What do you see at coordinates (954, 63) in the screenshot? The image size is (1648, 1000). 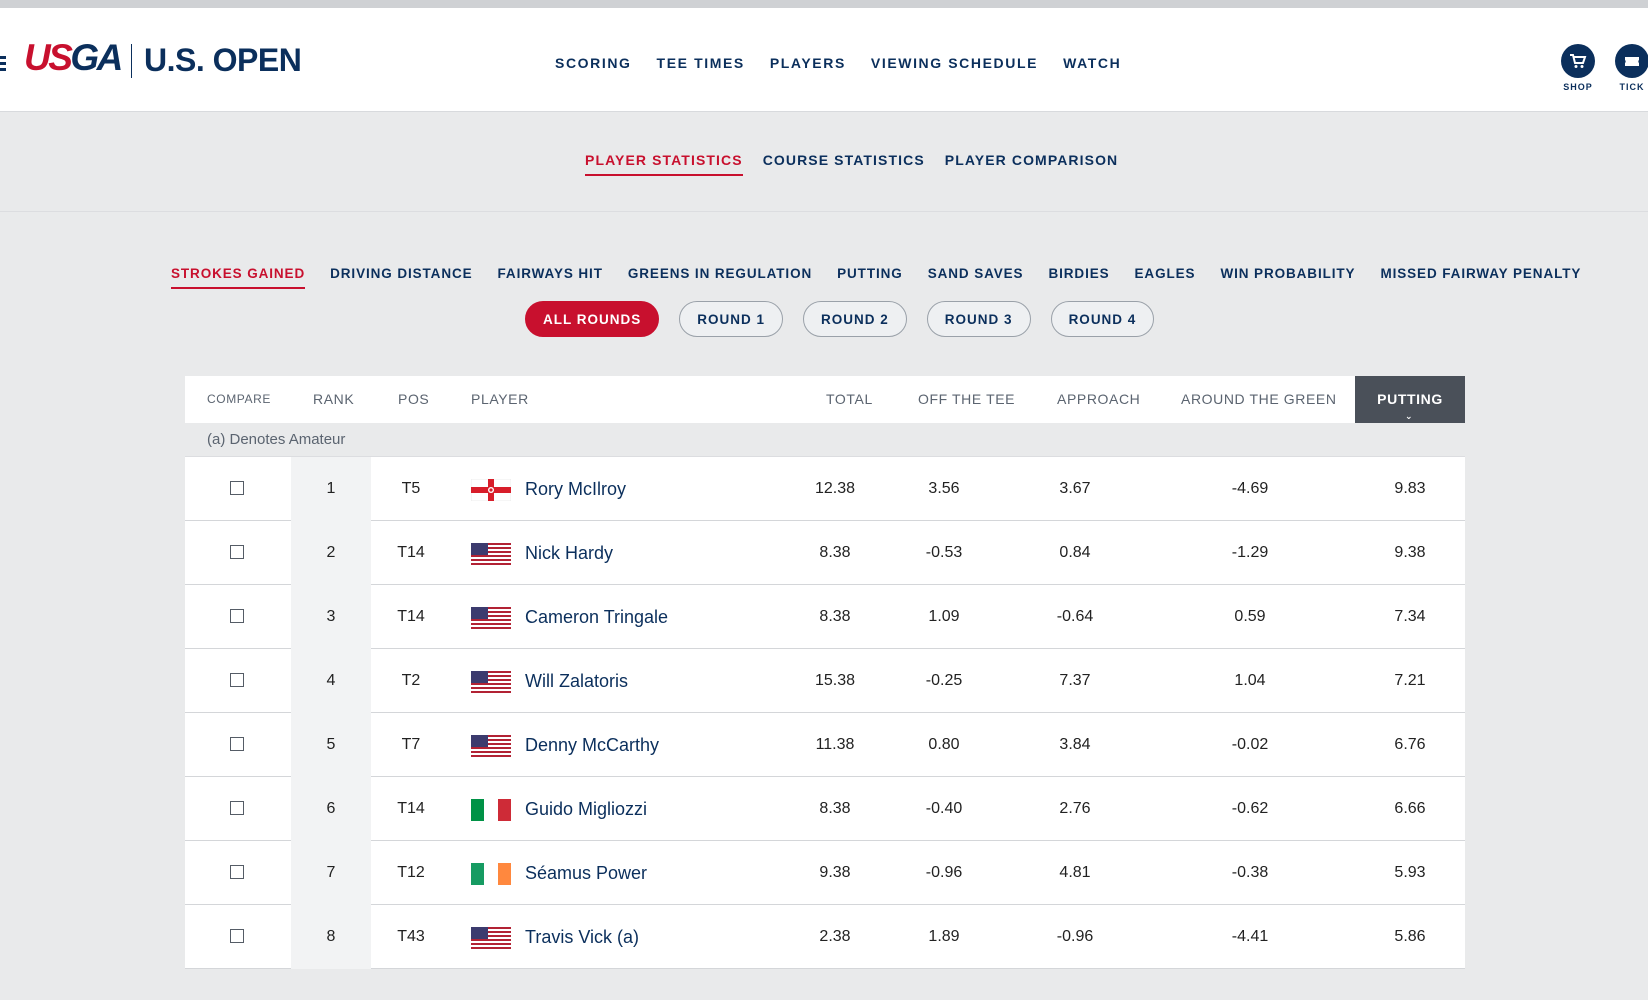 I see `nav-viewing-schedule: VIEWING SCHEDULE` at bounding box center [954, 63].